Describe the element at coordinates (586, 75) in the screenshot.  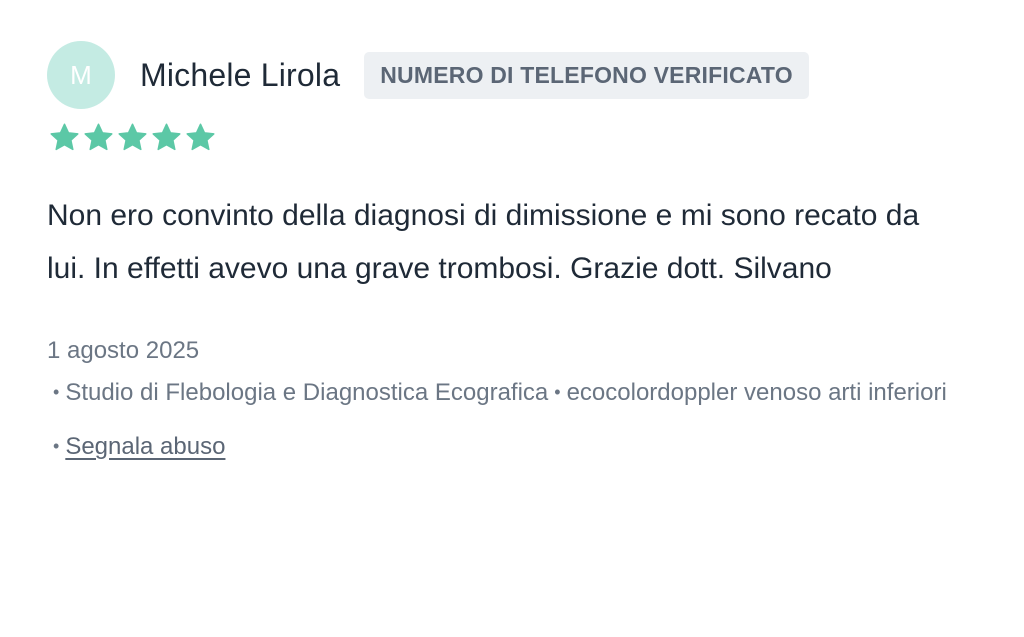
I see `verified-phone-badge: NUMERO DI TELEFONO VERIFICATO` at that location.